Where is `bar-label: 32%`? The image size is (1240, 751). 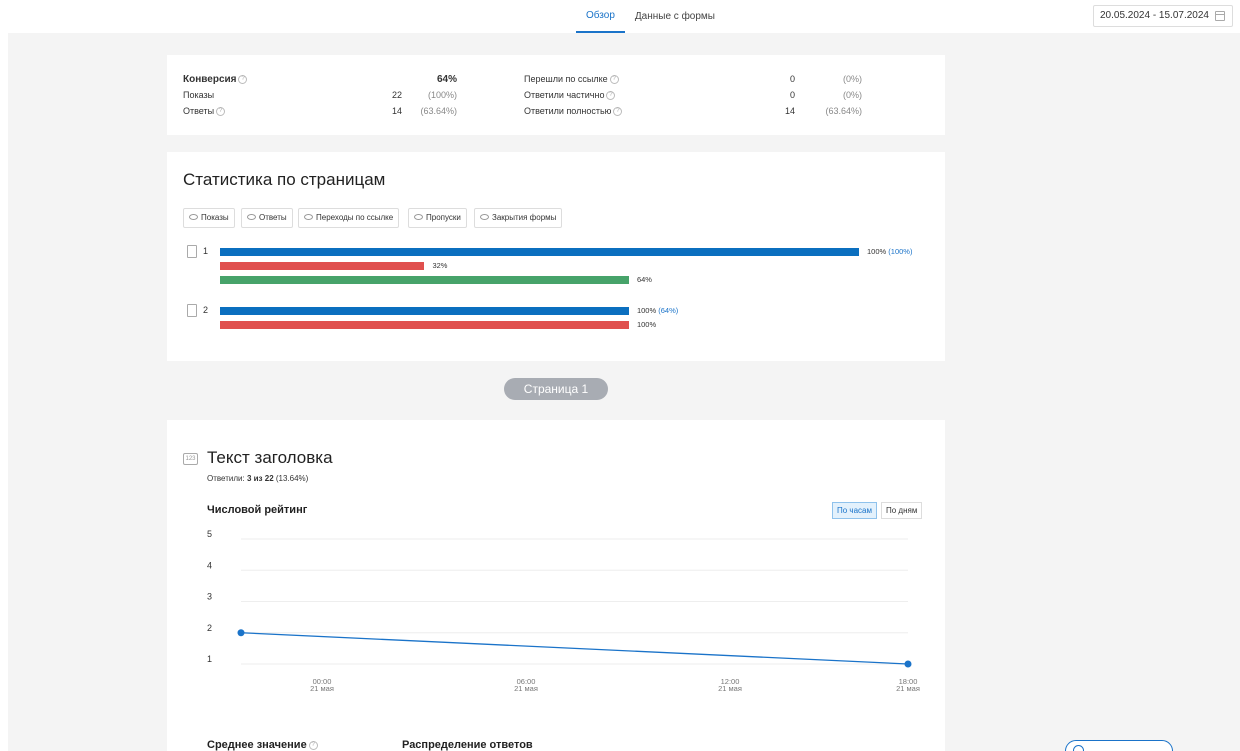 bar-label: 32% is located at coordinates (440, 265).